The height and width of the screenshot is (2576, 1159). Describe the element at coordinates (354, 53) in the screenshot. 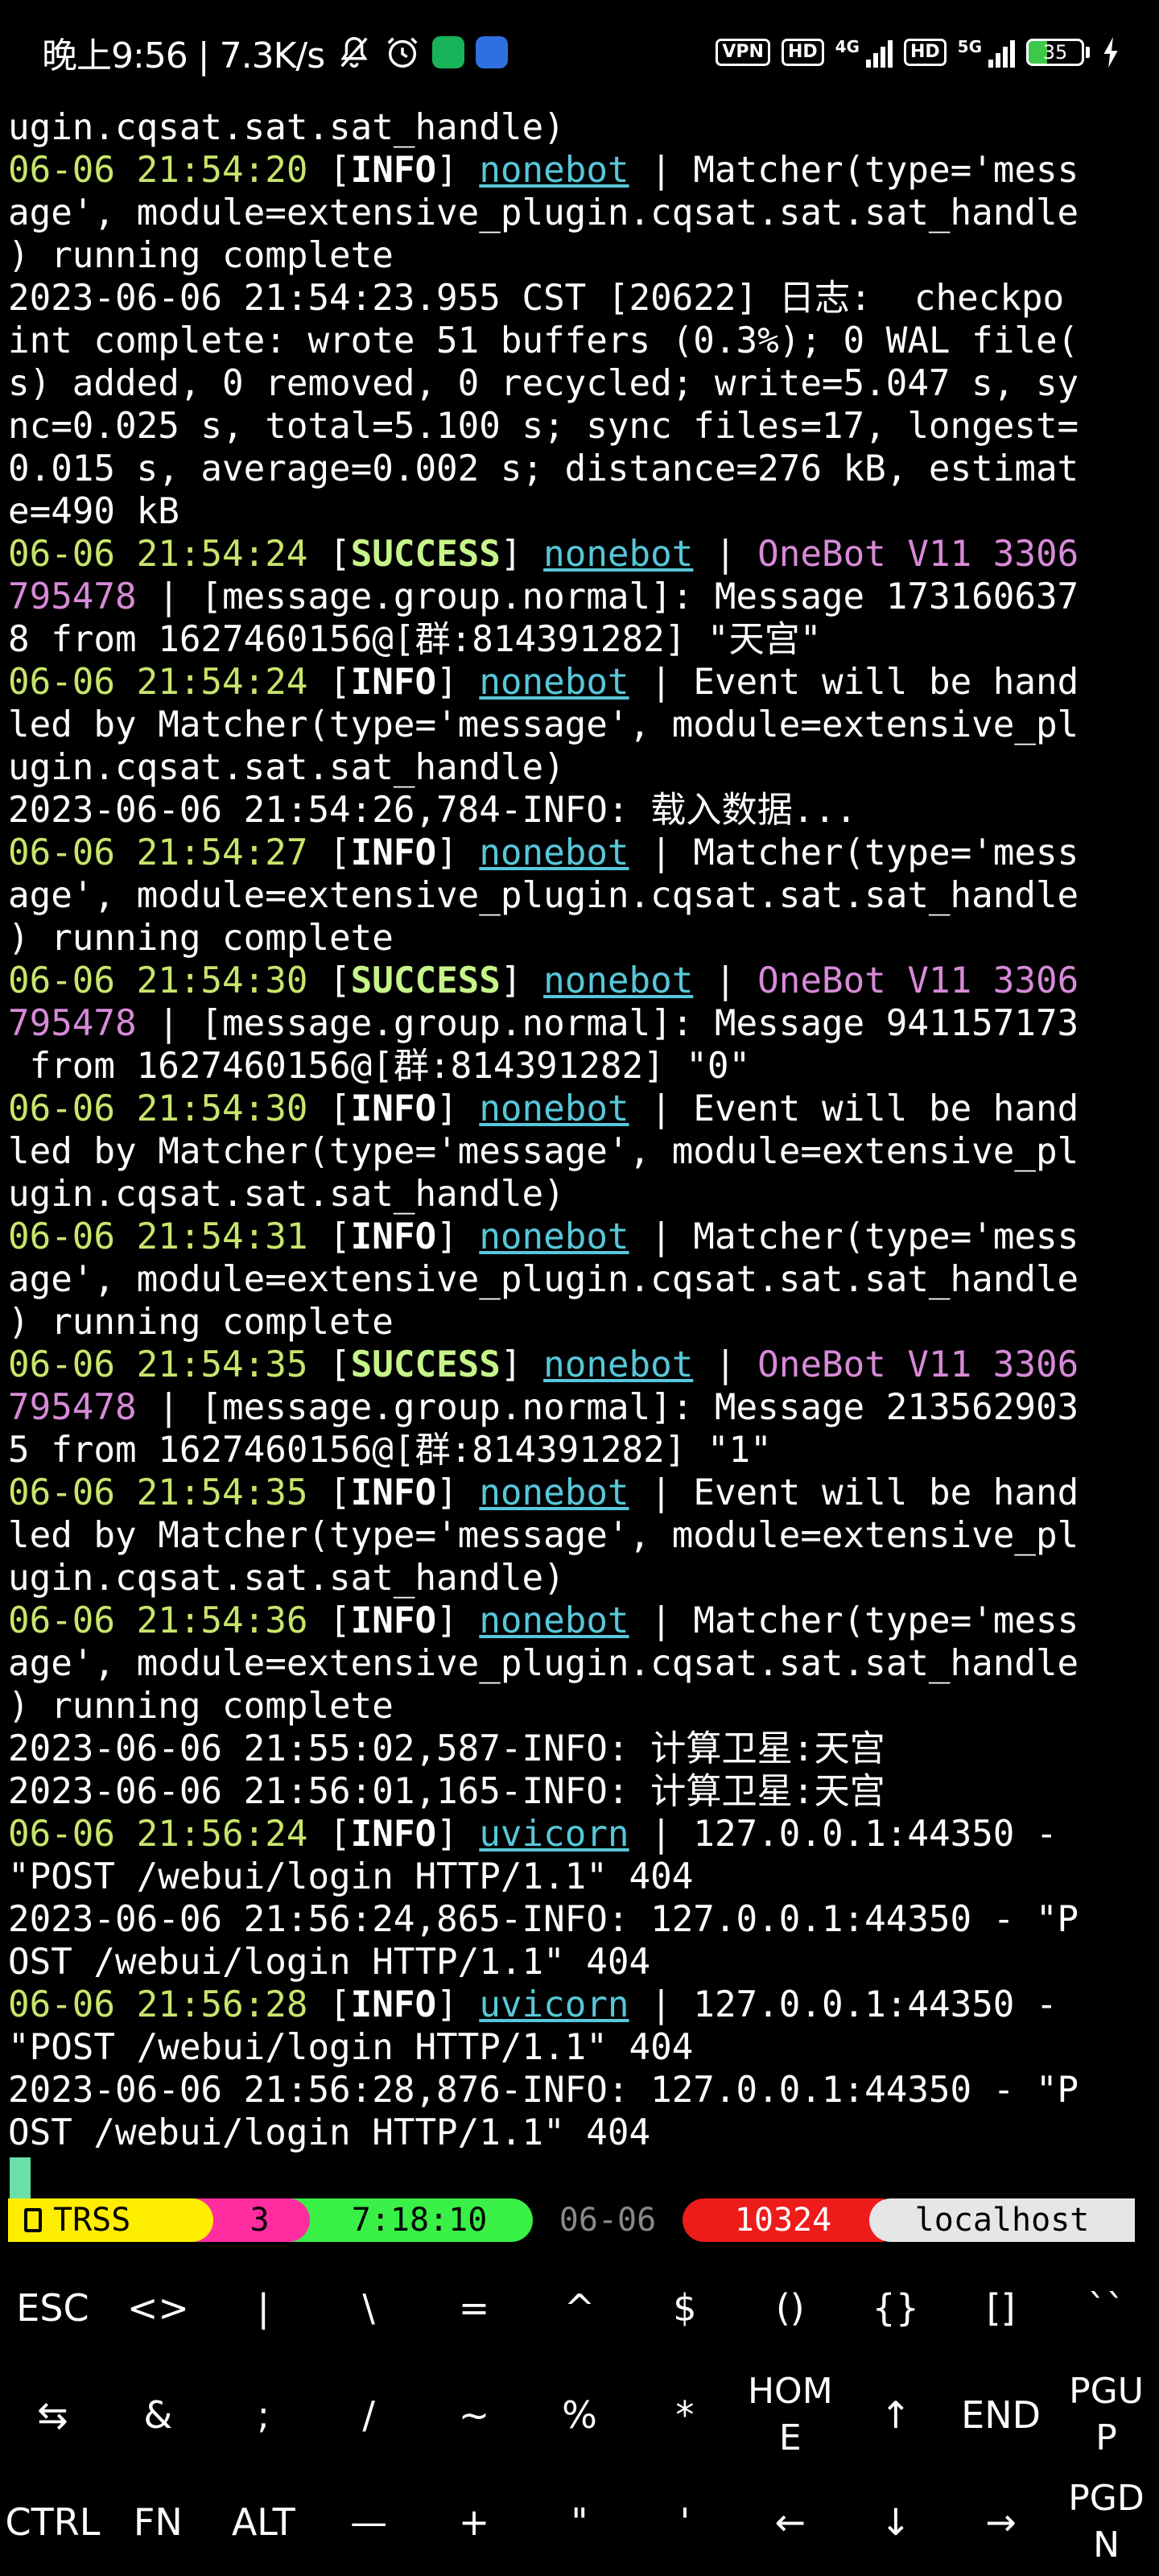

I see `mute-bell-icon` at that location.